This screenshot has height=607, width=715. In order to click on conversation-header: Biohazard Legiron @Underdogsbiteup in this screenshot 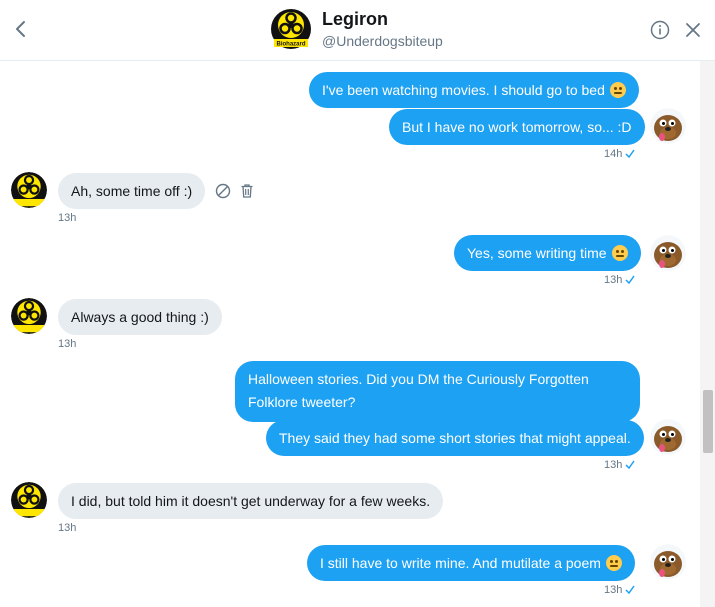, I will do `click(357, 30)`.